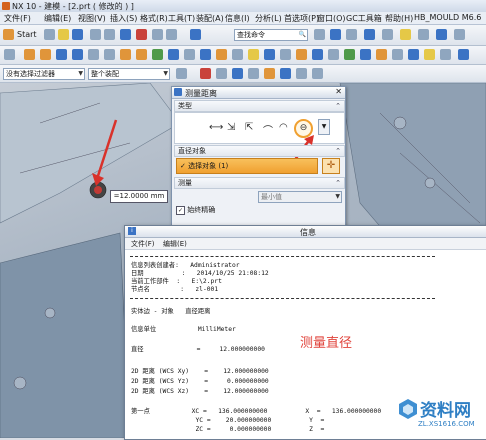 The width and height of the screenshot is (486, 440). I want to click on view-icon, so click(319, 34).